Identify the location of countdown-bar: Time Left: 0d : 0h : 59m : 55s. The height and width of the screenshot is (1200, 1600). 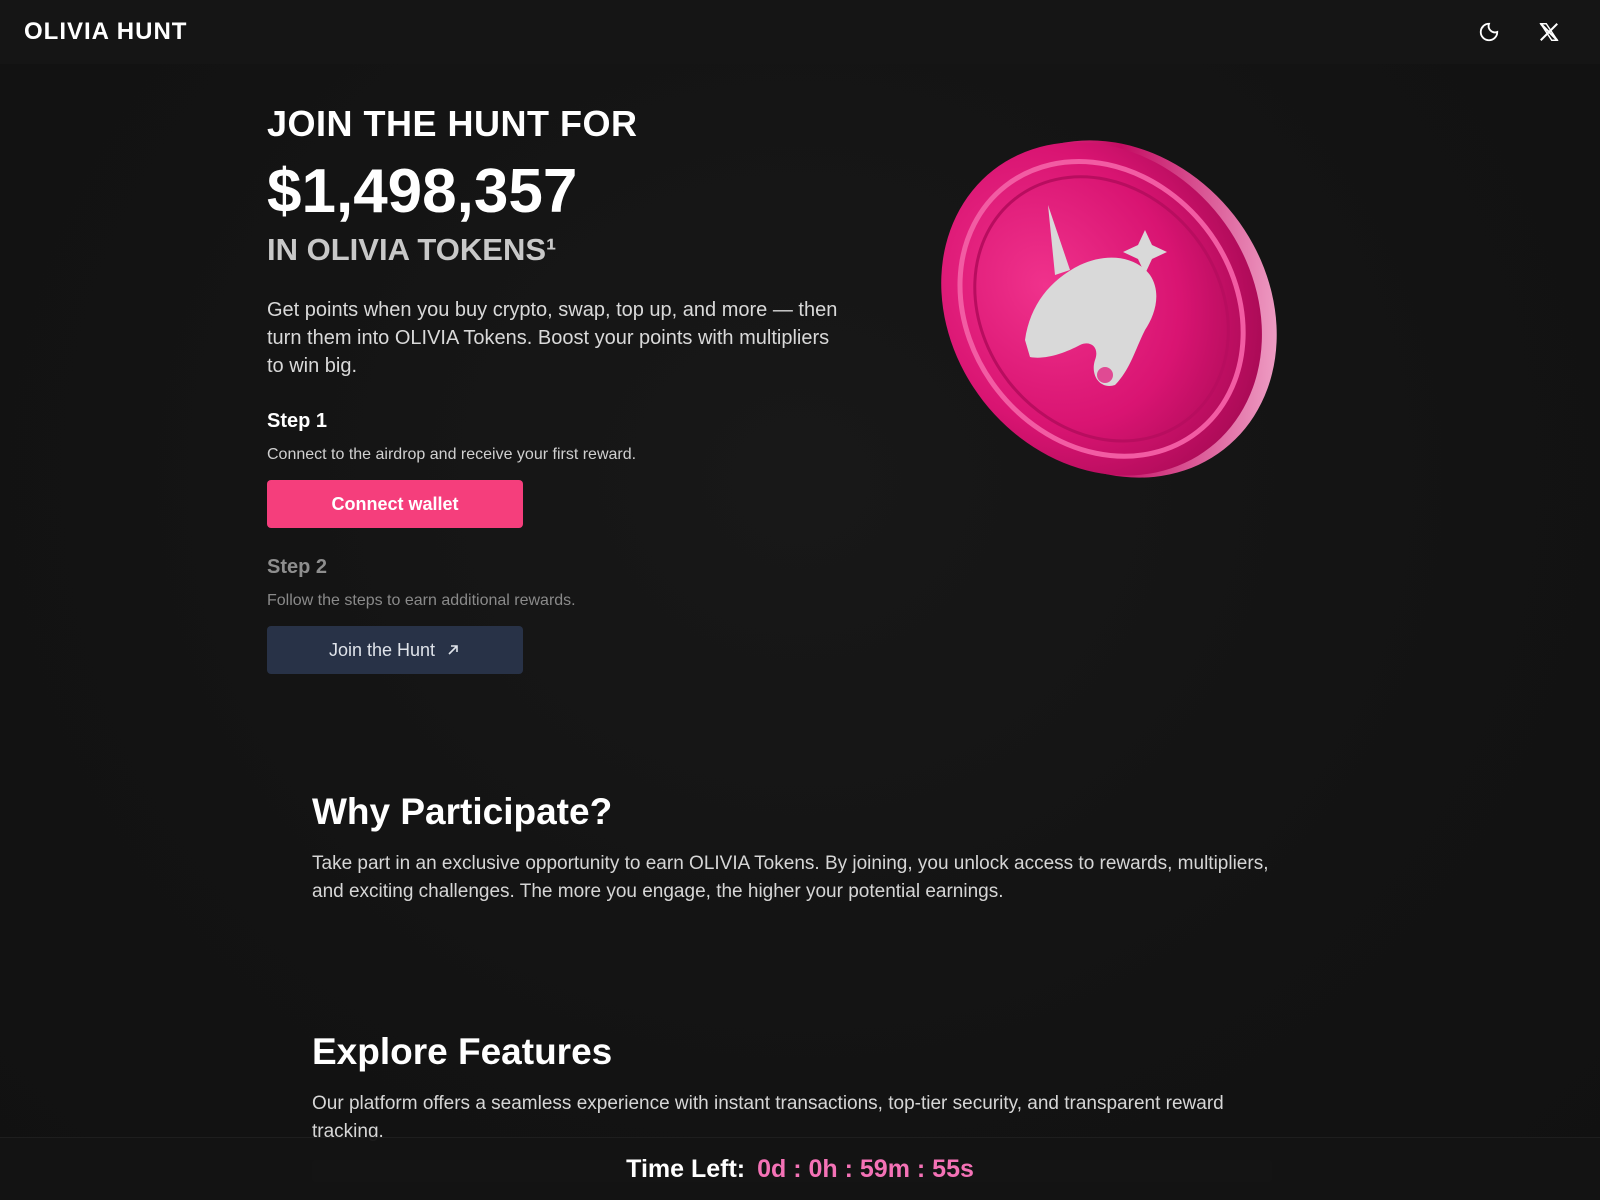
(800, 1168).